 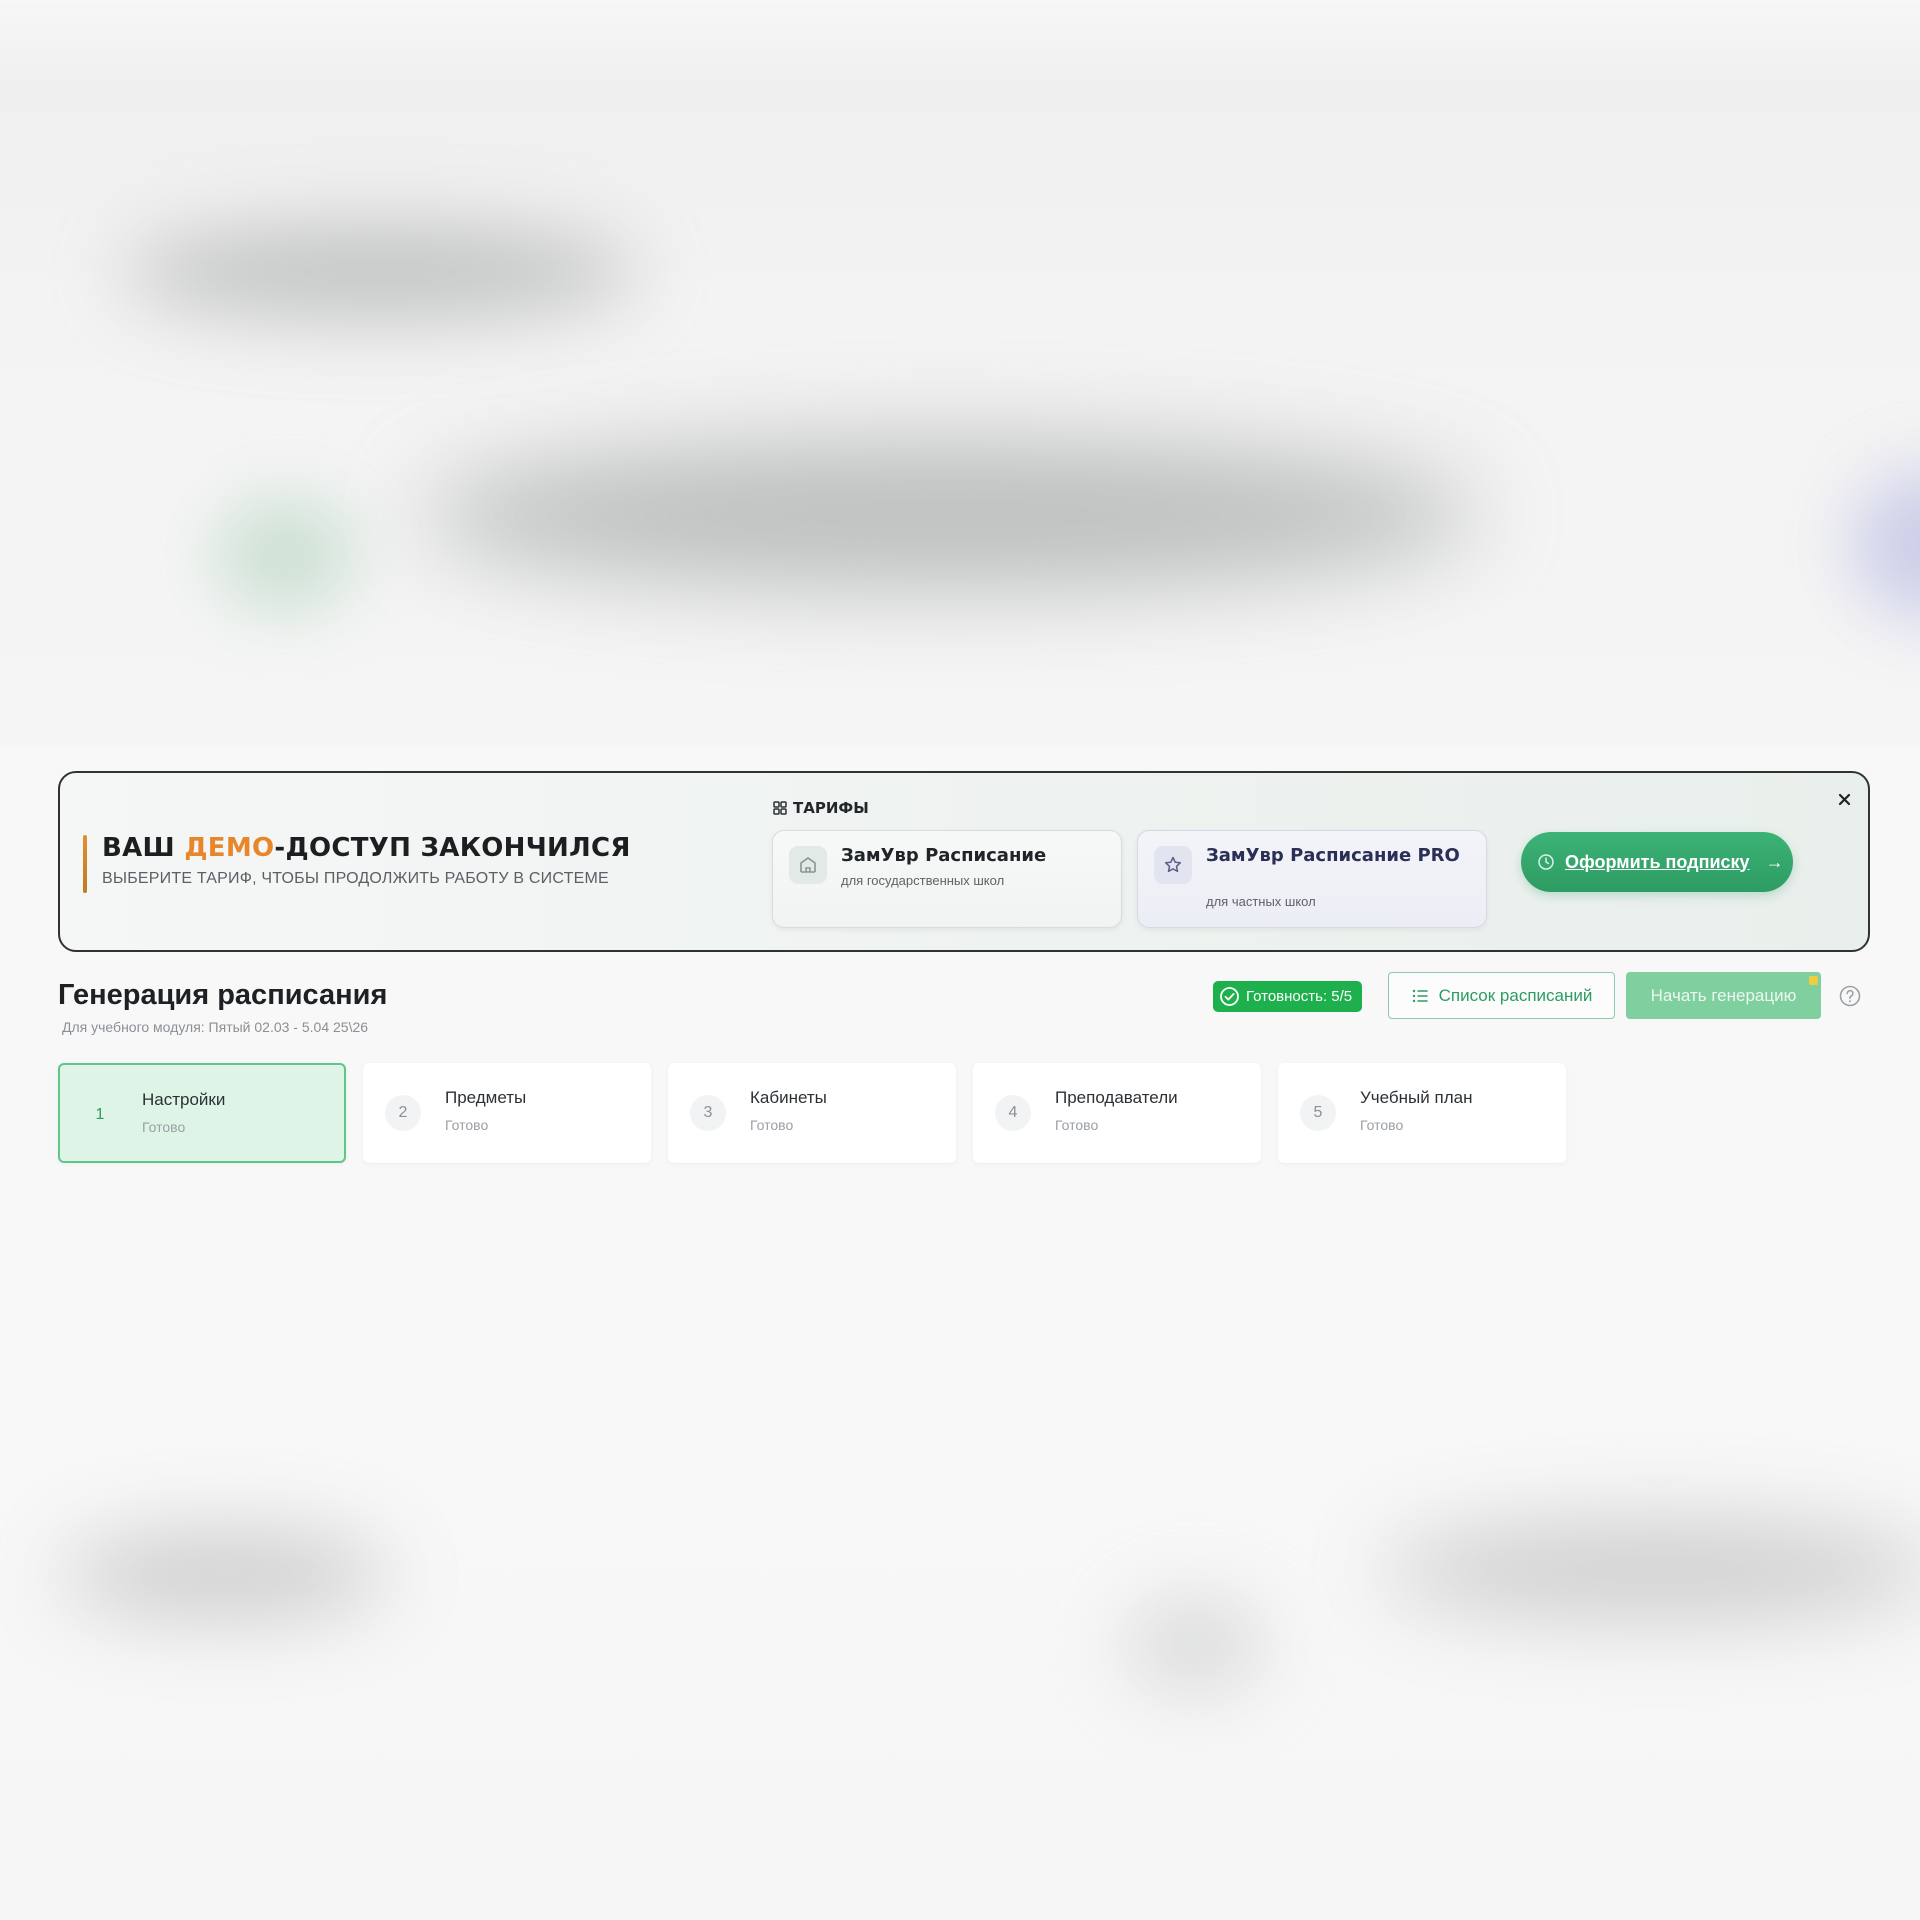 I want to click on schedule-list-button: Список расписаний, so click(x=1501, y=995).